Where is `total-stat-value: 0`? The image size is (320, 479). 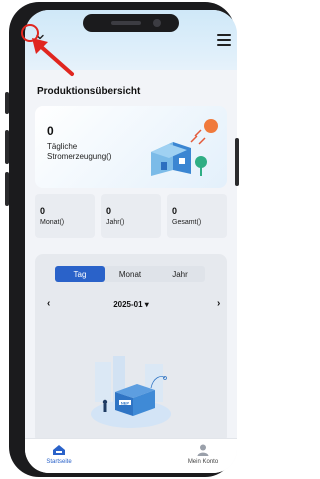 total-stat-value: 0 is located at coordinates (175, 211).